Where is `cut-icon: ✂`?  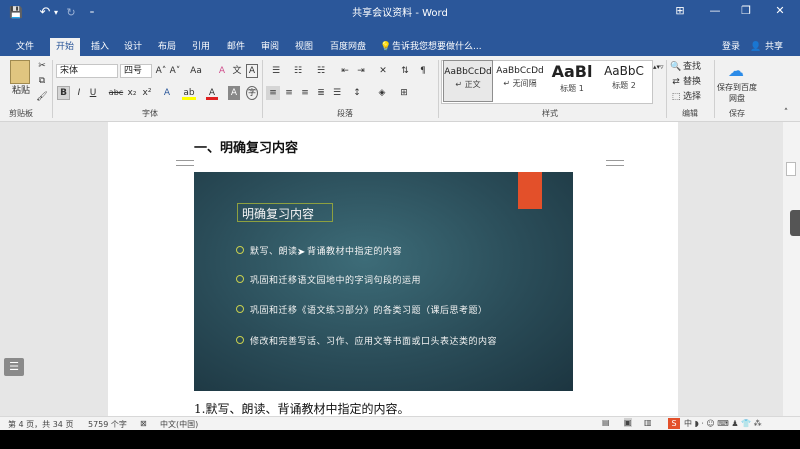 cut-icon: ✂ is located at coordinates (42, 66).